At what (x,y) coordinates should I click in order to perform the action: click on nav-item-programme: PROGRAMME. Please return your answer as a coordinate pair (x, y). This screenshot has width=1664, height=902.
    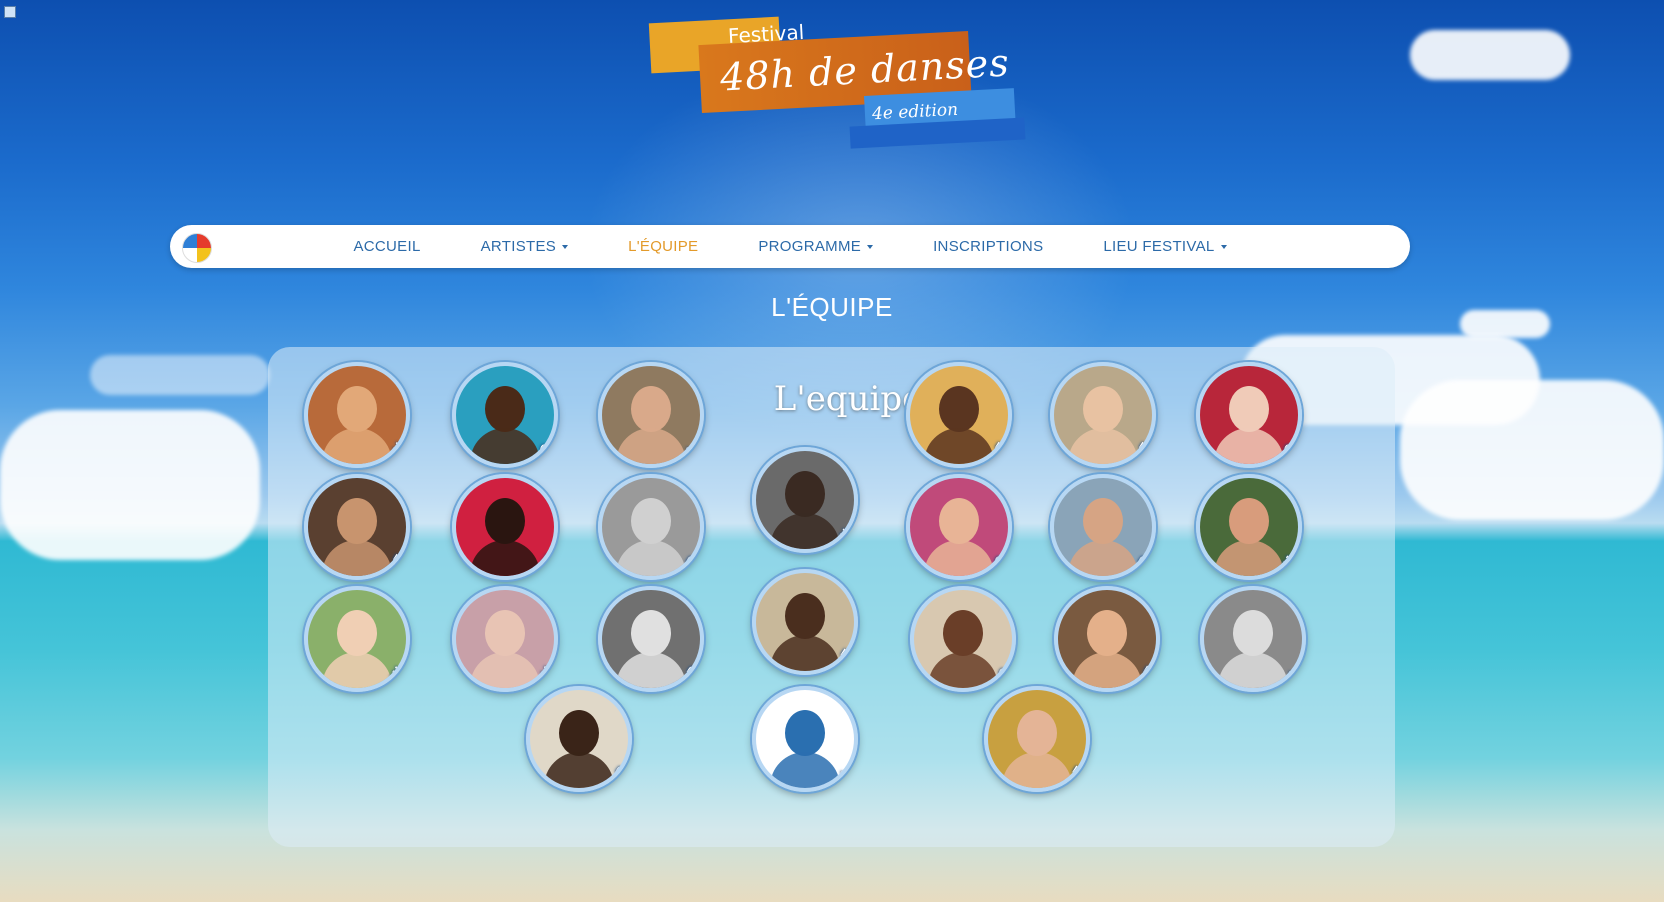
    Looking at the image, I should click on (816, 246).